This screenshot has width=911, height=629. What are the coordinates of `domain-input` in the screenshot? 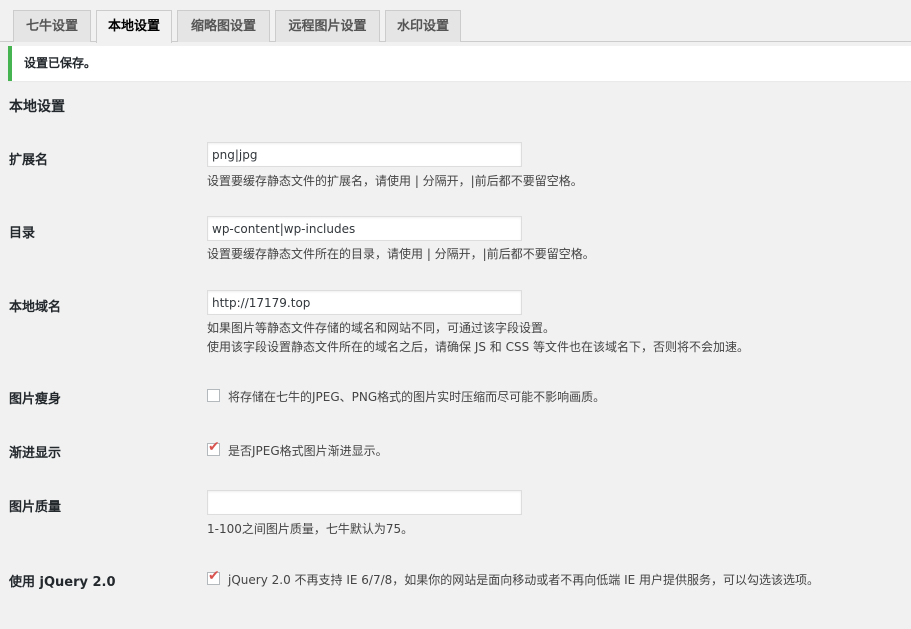 It's located at (364, 302).